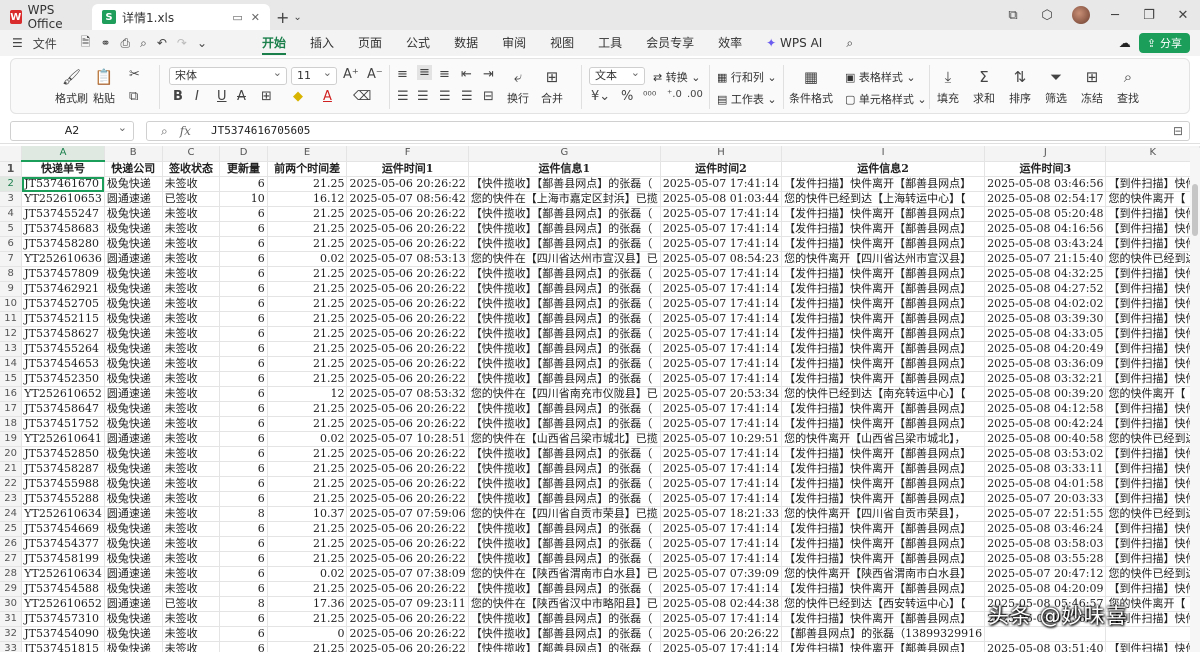  Describe the element at coordinates (423, 96) in the screenshot. I see `align-center-icon: ☰` at that location.